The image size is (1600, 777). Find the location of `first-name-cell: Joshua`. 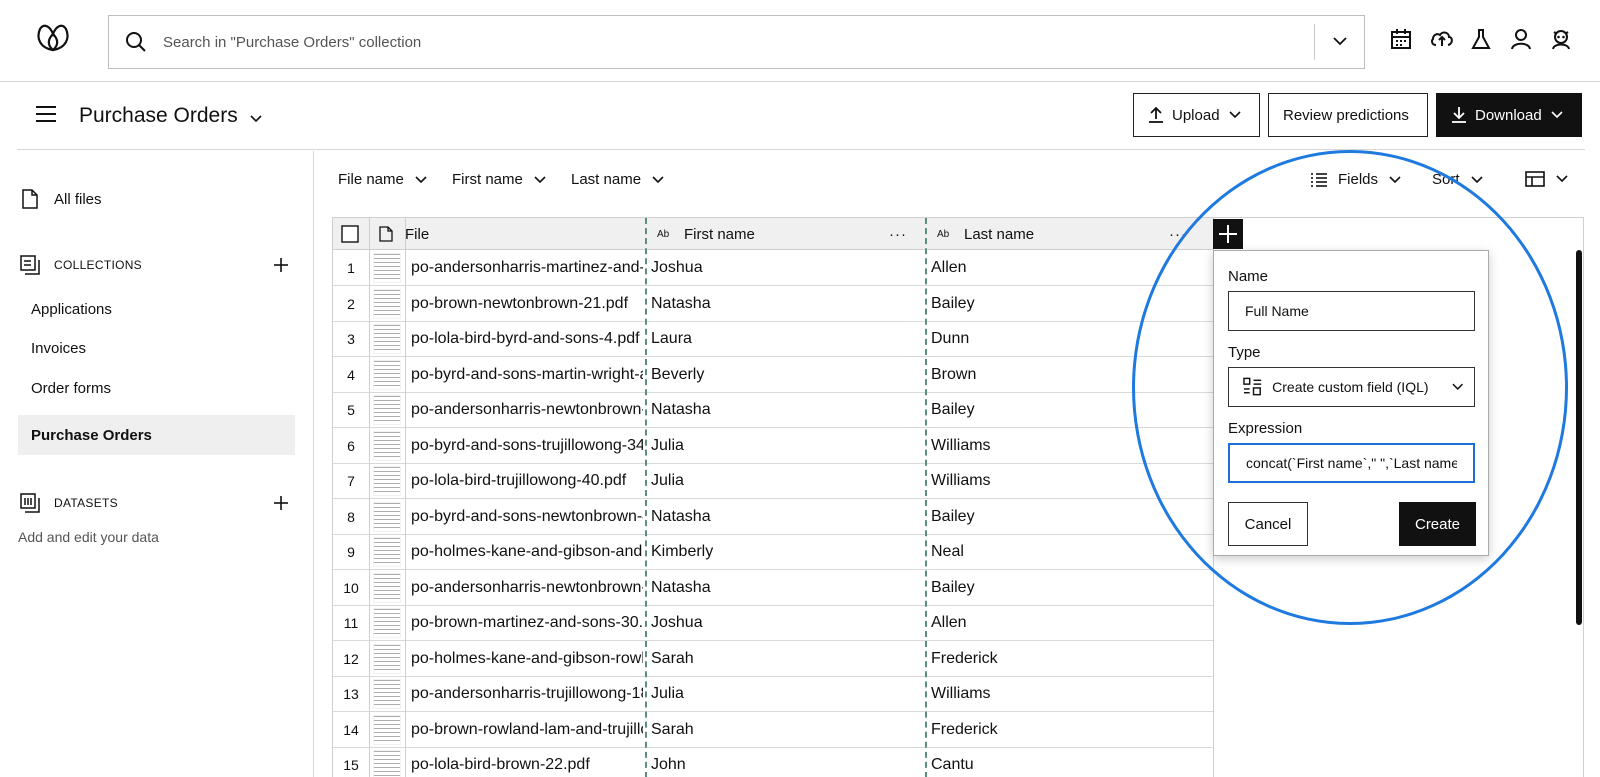

first-name-cell: Joshua is located at coordinates (786, 623).